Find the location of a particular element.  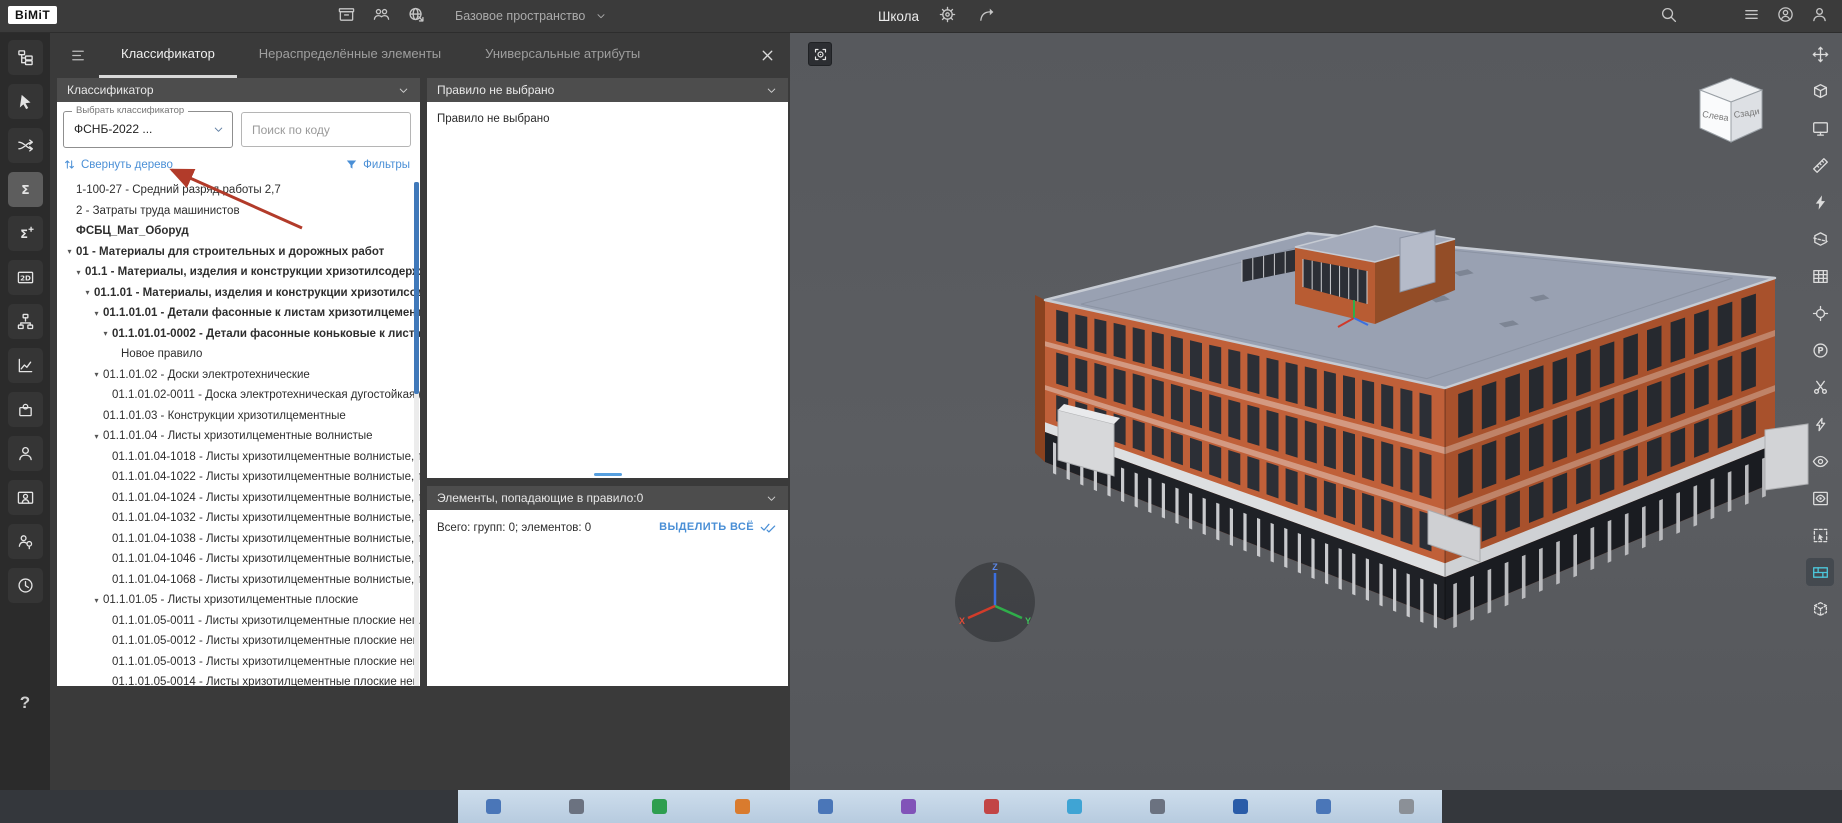

vp-transparency is located at coordinates (1820, 609).